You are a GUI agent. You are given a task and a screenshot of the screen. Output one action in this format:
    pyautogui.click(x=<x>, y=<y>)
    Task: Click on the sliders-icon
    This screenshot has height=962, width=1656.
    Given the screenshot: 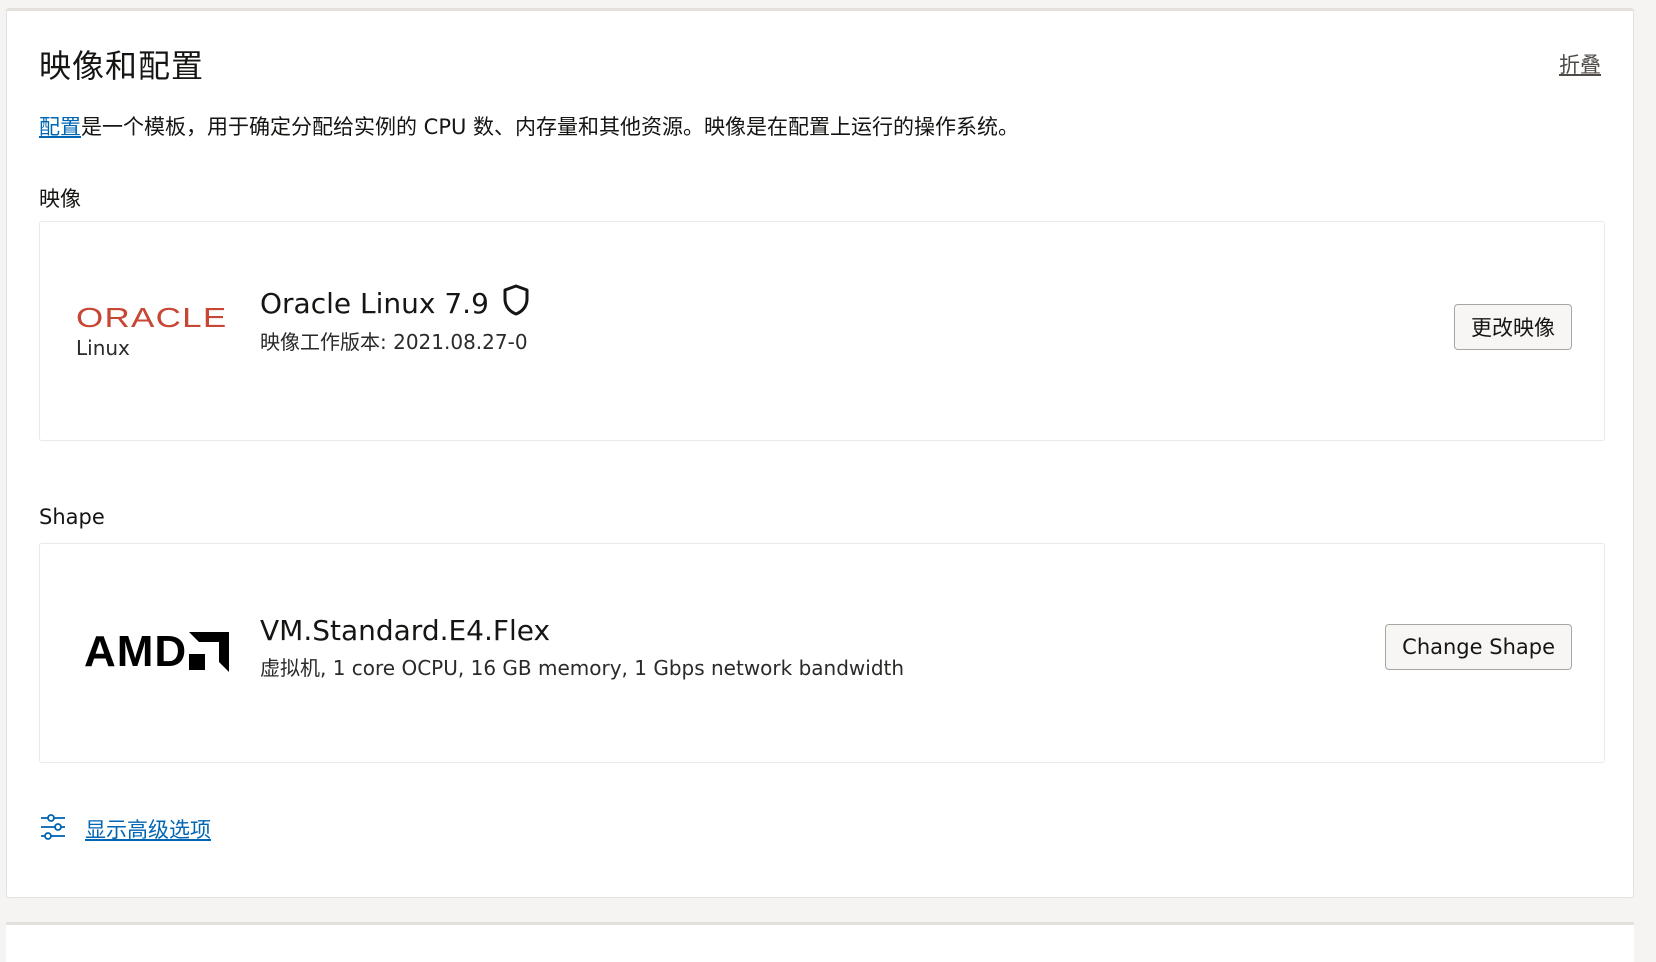 What is the action you would take?
    pyautogui.click(x=53, y=829)
    